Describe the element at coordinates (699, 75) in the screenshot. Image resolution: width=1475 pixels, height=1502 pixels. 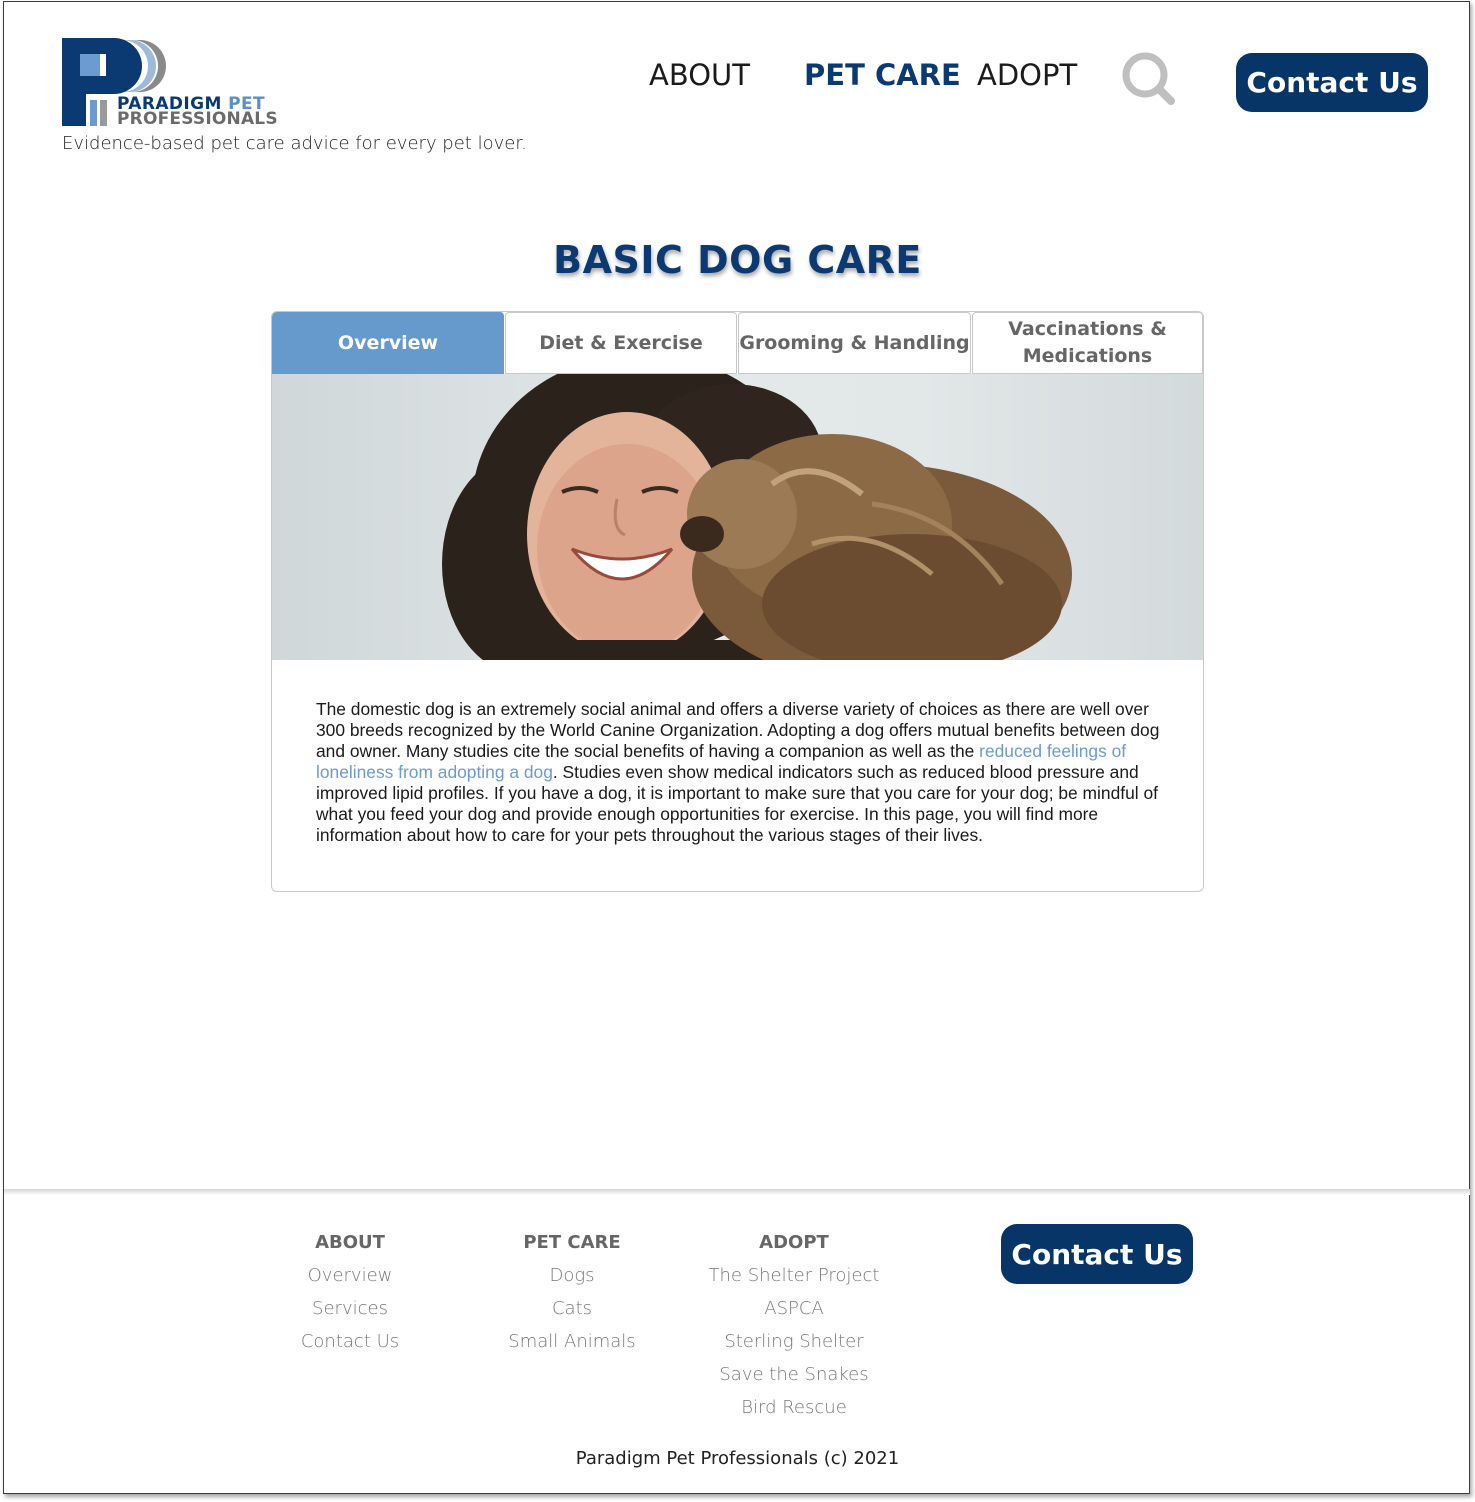
I see `nav-about: ABOUT` at that location.